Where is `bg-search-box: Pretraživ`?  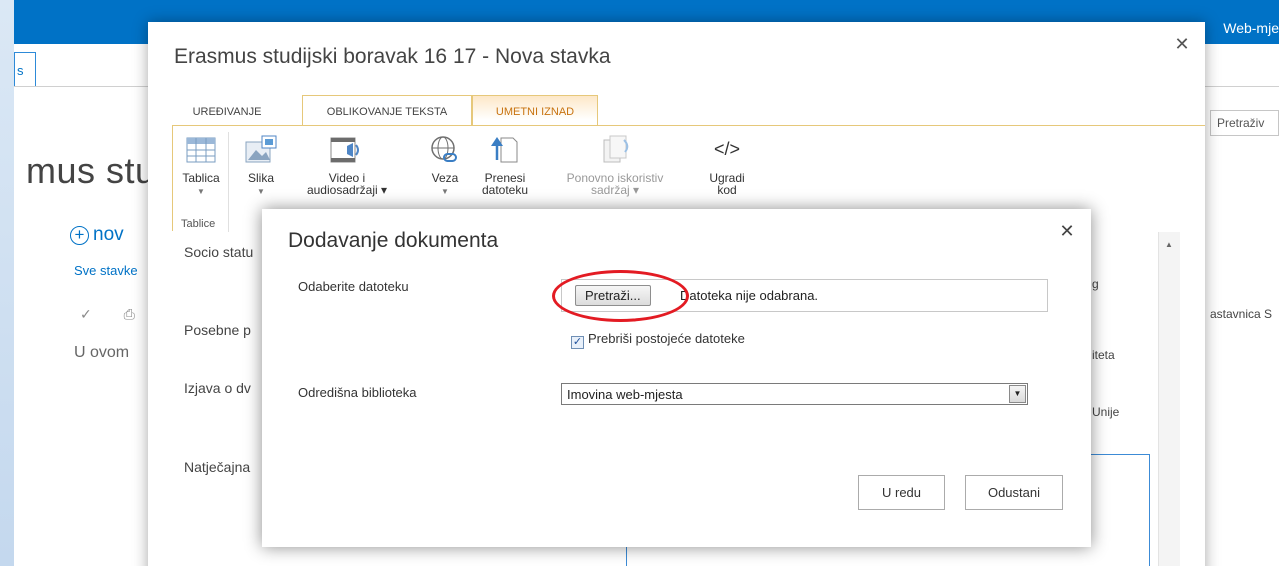 bg-search-box: Pretraživ is located at coordinates (1244, 123).